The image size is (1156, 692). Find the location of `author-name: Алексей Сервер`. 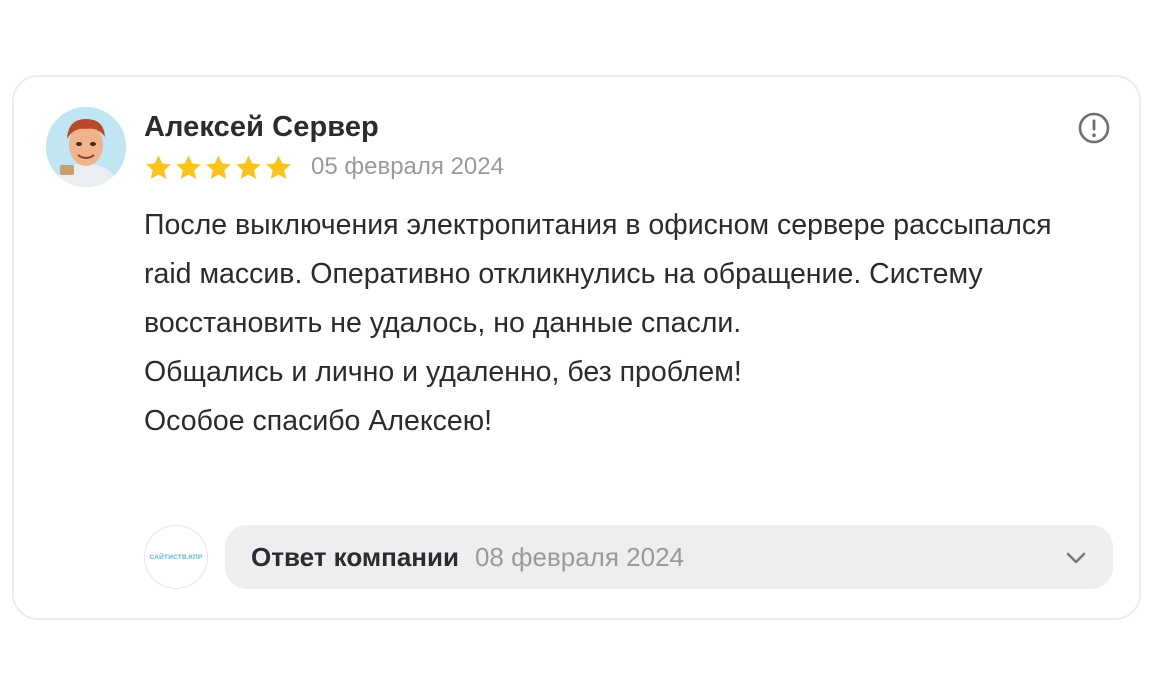

author-name: Алексей Сервер is located at coordinates (261, 127).